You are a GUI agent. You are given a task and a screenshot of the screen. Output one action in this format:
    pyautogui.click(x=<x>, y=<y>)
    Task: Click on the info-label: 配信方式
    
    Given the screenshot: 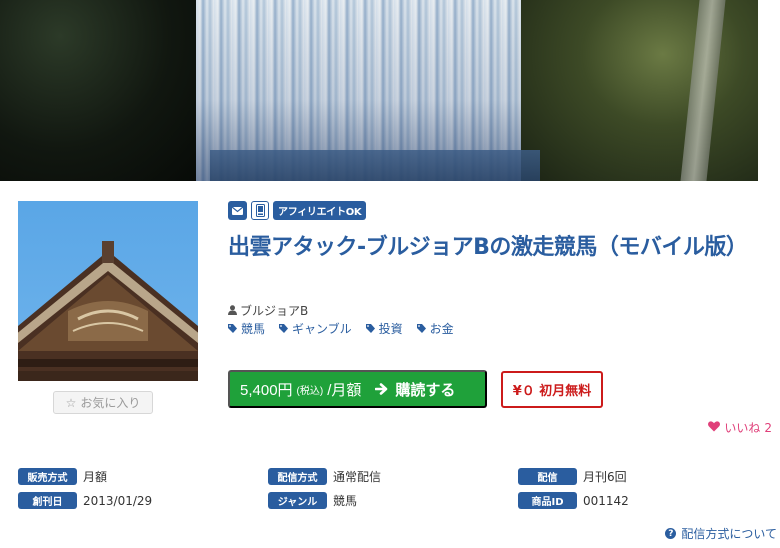 What is the action you would take?
    pyautogui.click(x=297, y=476)
    